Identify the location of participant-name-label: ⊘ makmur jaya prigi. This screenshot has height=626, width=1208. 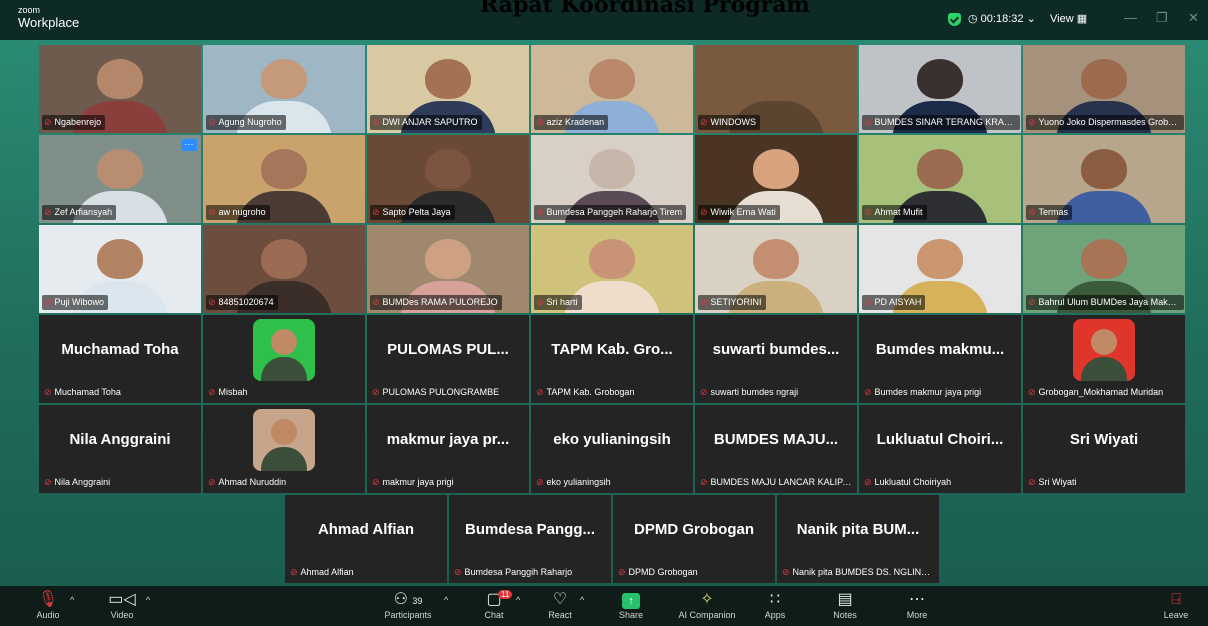
(414, 482).